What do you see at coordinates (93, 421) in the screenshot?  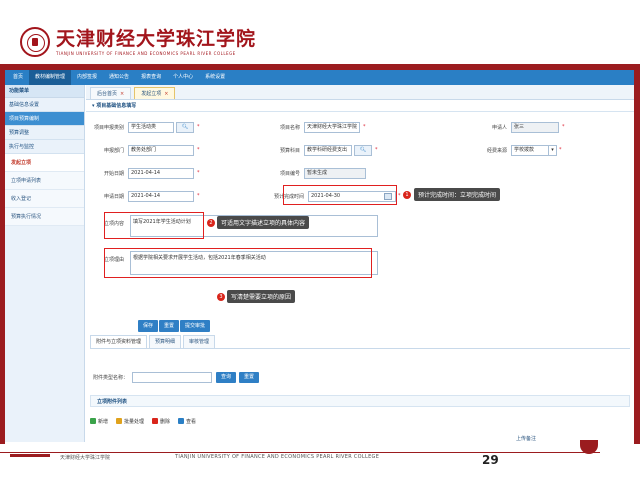 I see `plus-icon` at bounding box center [93, 421].